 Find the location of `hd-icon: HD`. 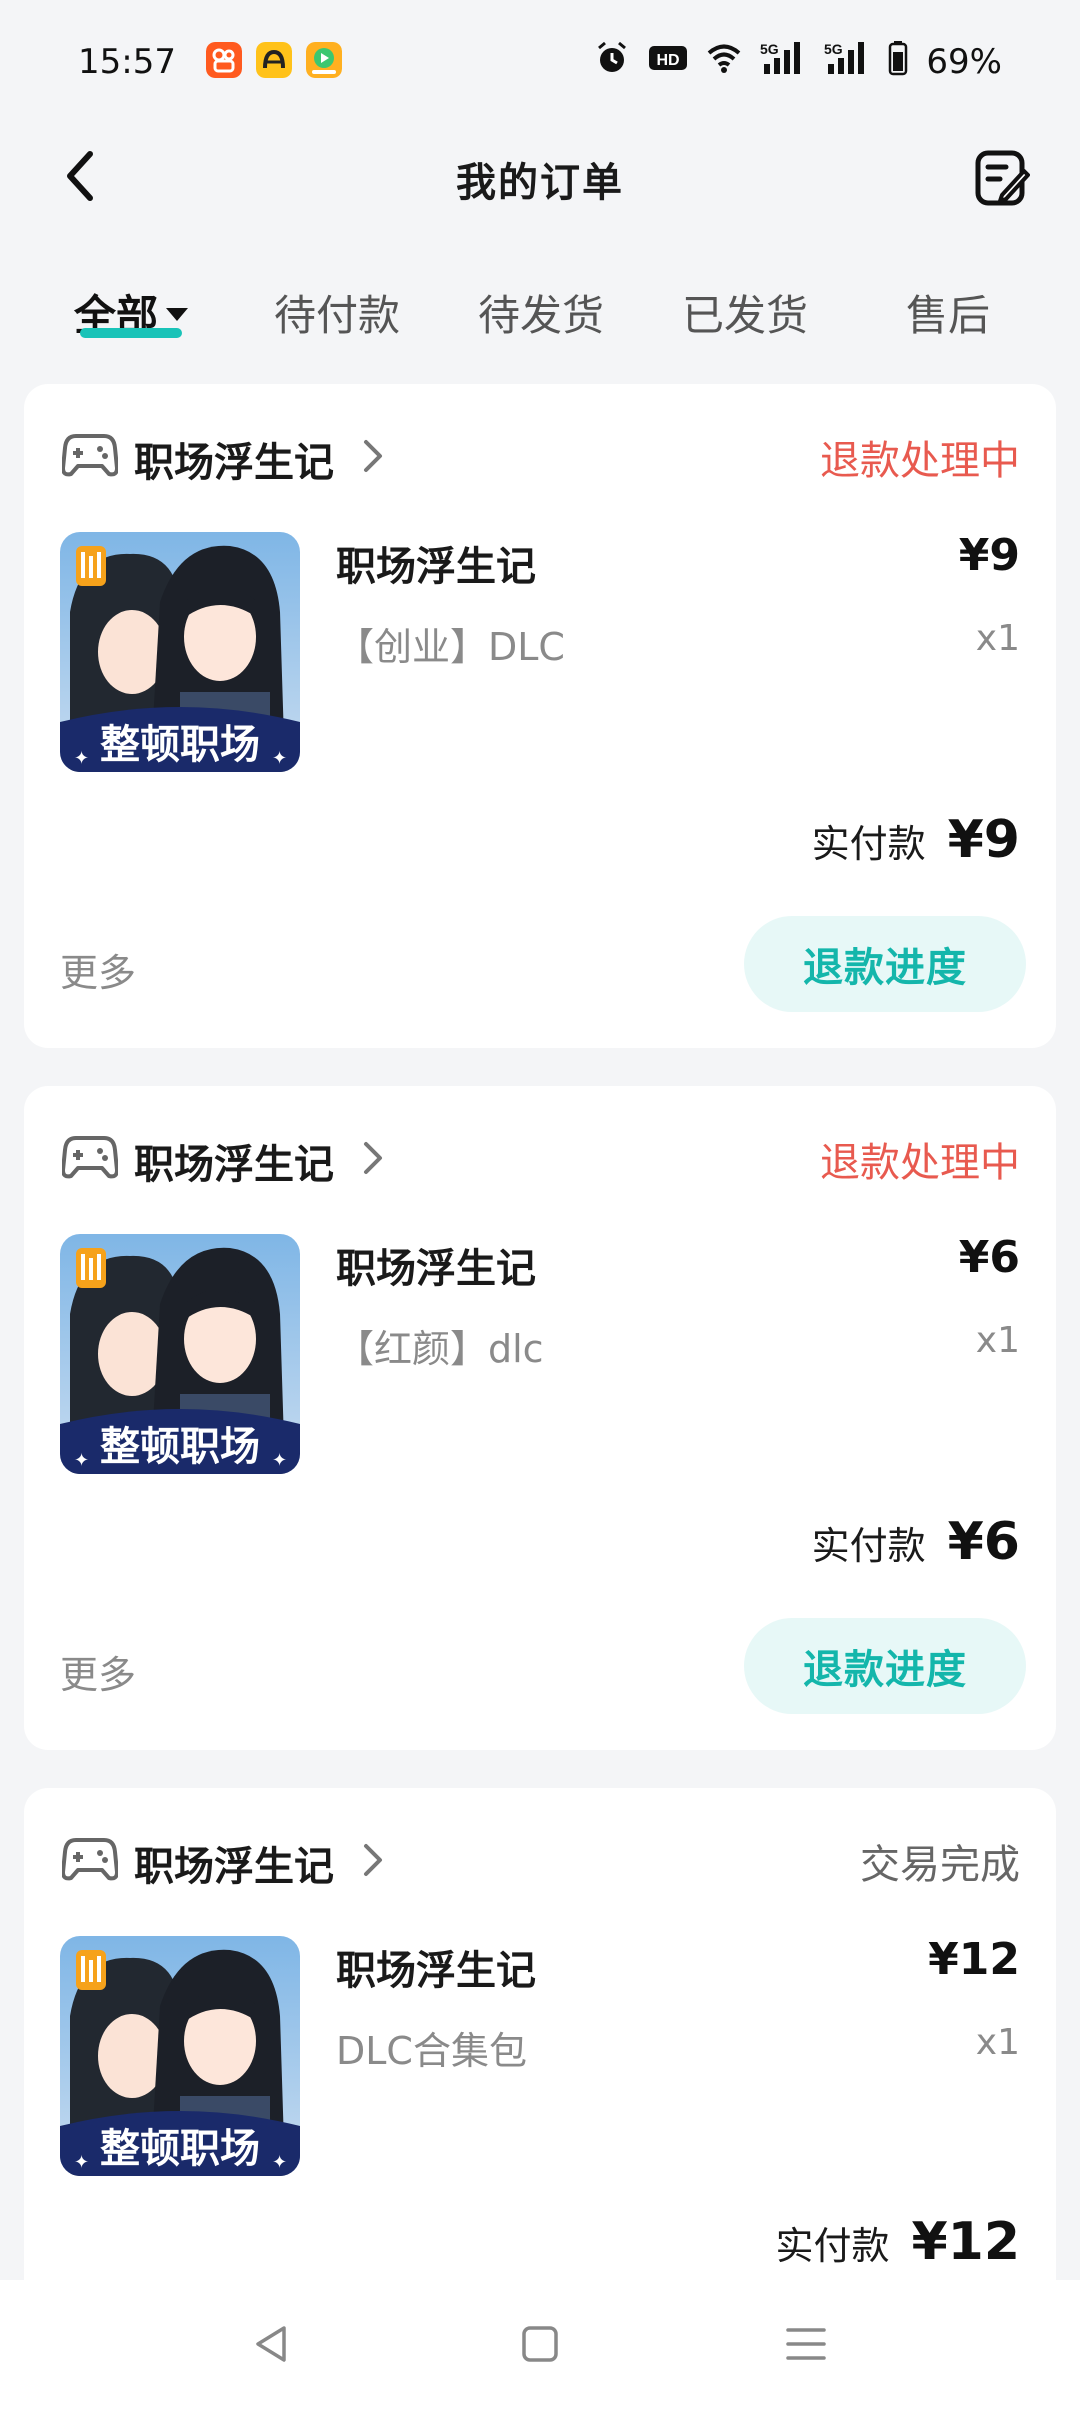

hd-icon: HD is located at coordinates (668, 62).